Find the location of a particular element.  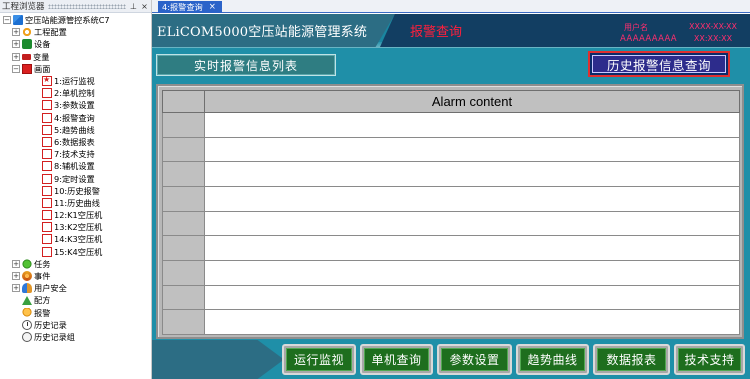

device-icon is located at coordinates (27, 44).